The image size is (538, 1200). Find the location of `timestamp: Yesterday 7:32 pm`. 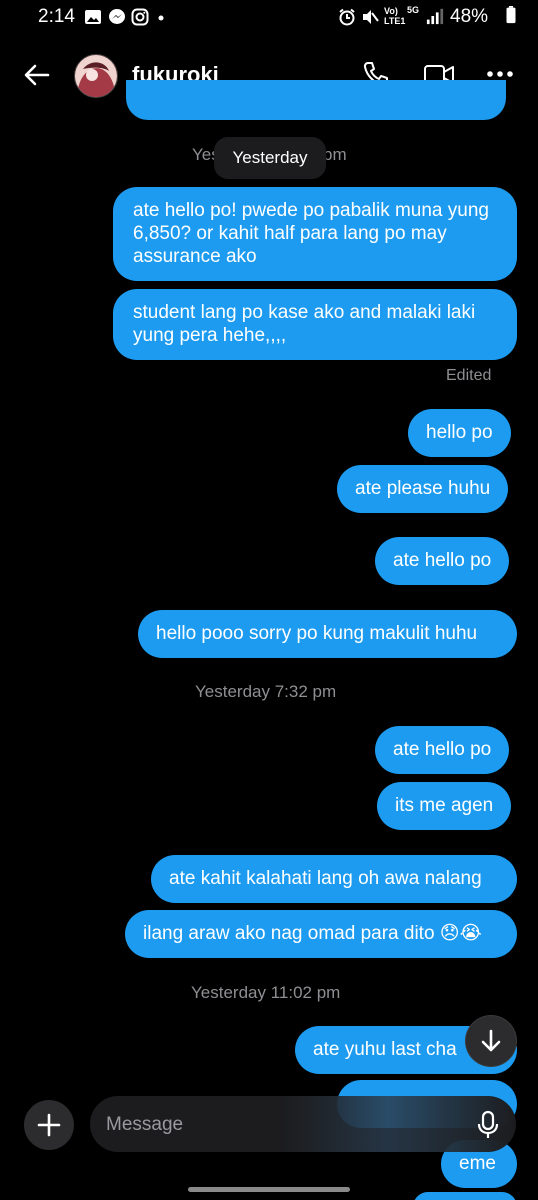

timestamp: Yesterday 7:32 pm is located at coordinates (266, 691).